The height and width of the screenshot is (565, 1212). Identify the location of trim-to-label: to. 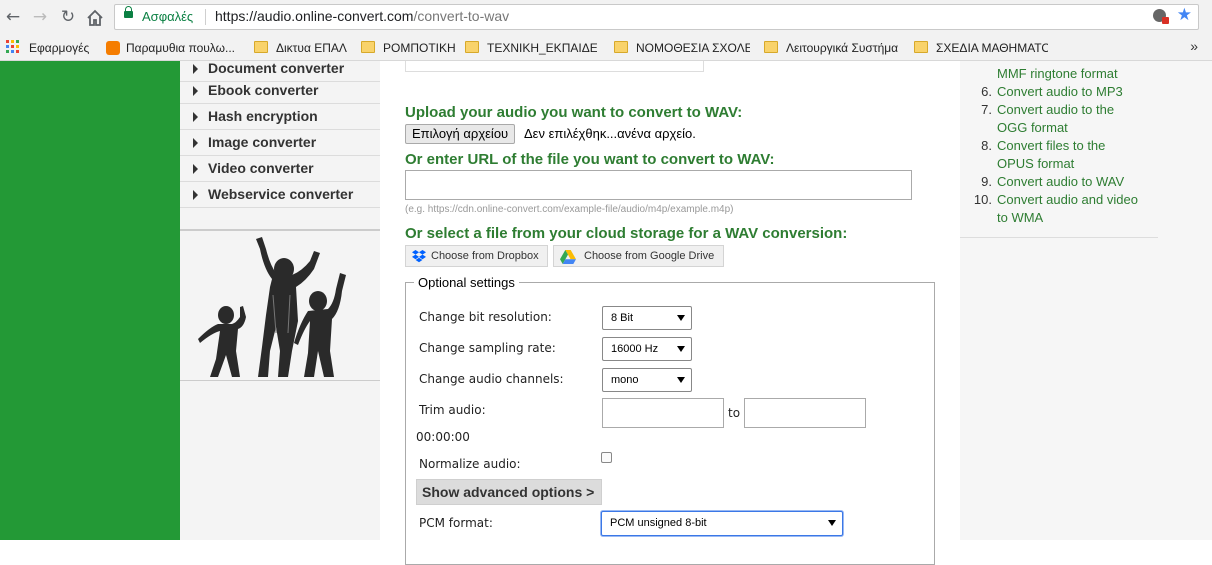
(734, 413).